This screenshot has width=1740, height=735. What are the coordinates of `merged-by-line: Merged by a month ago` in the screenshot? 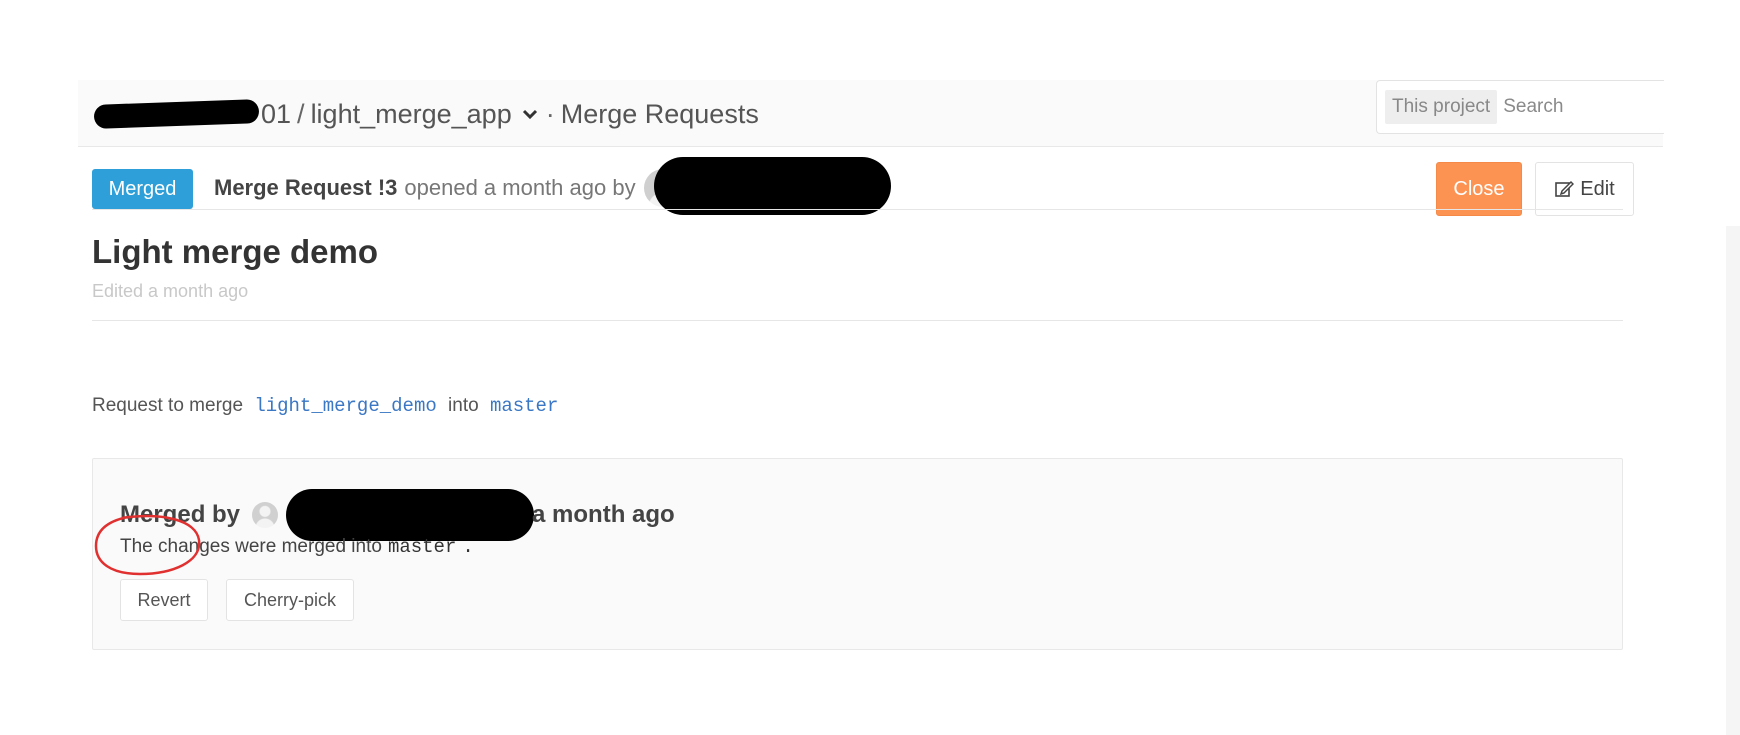 It's located at (397, 515).